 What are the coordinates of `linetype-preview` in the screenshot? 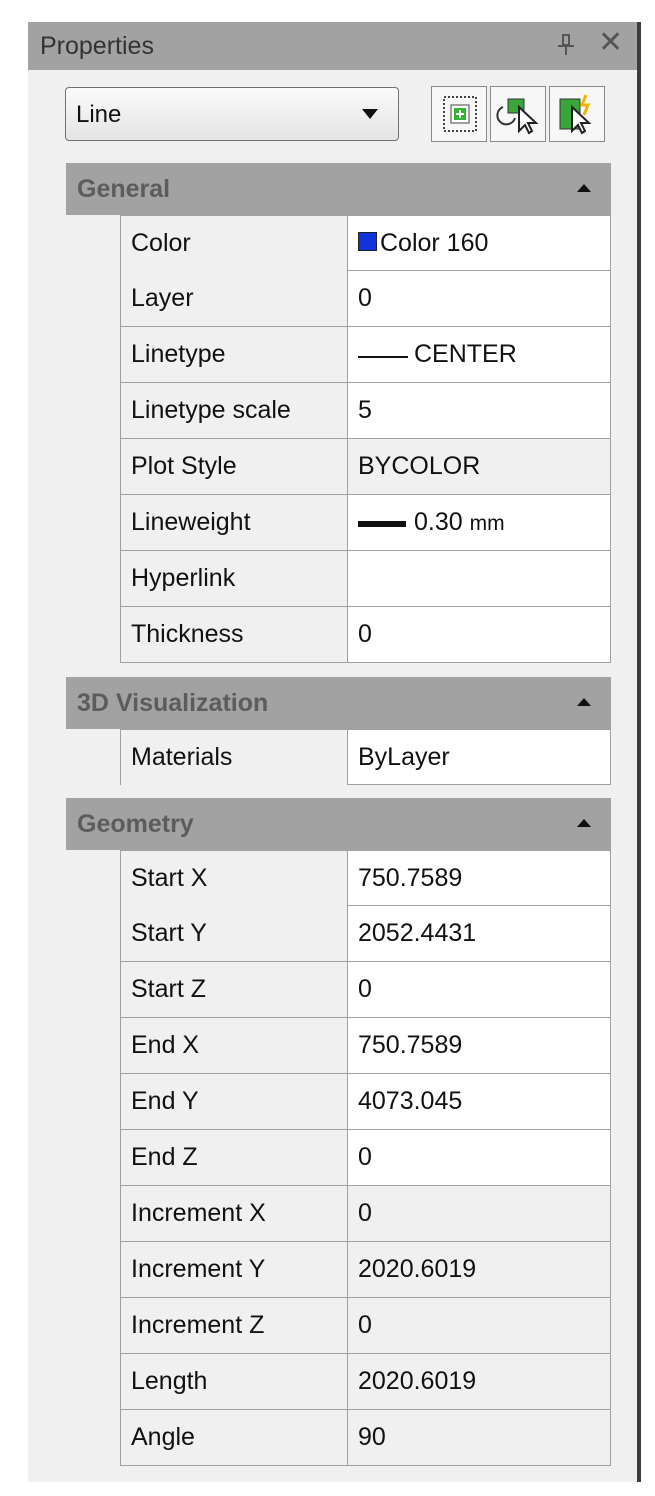 It's located at (383, 357).